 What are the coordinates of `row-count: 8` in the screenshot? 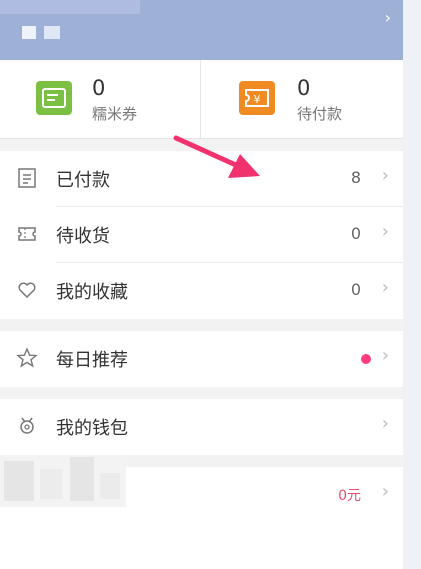 It's located at (355, 177).